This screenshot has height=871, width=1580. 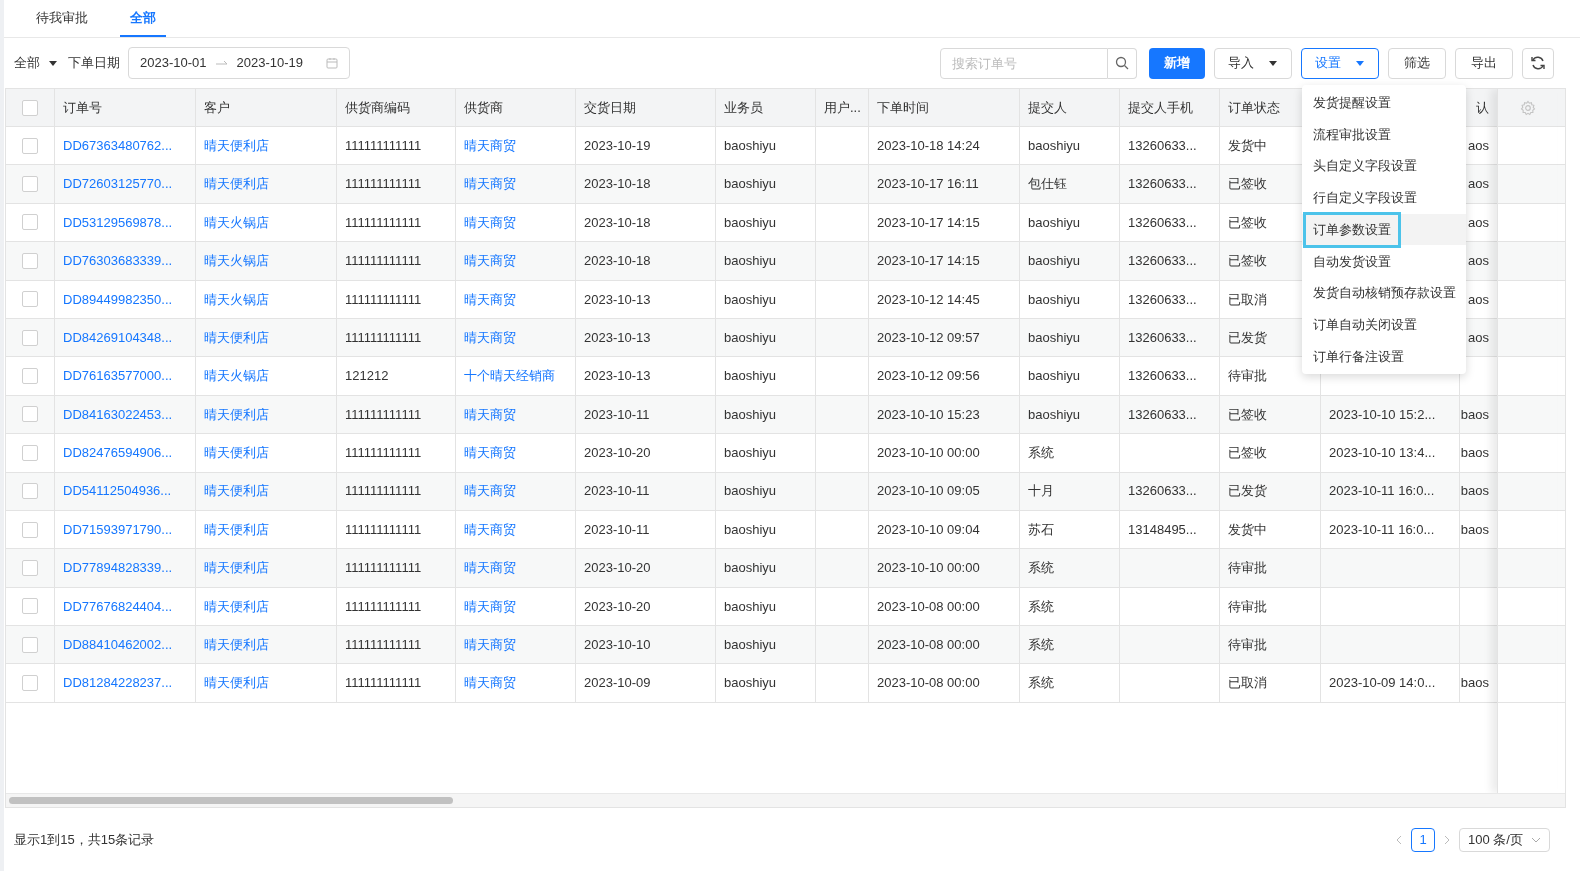 What do you see at coordinates (1484, 63) in the screenshot?
I see `toolbar-button: 导出` at bounding box center [1484, 63].